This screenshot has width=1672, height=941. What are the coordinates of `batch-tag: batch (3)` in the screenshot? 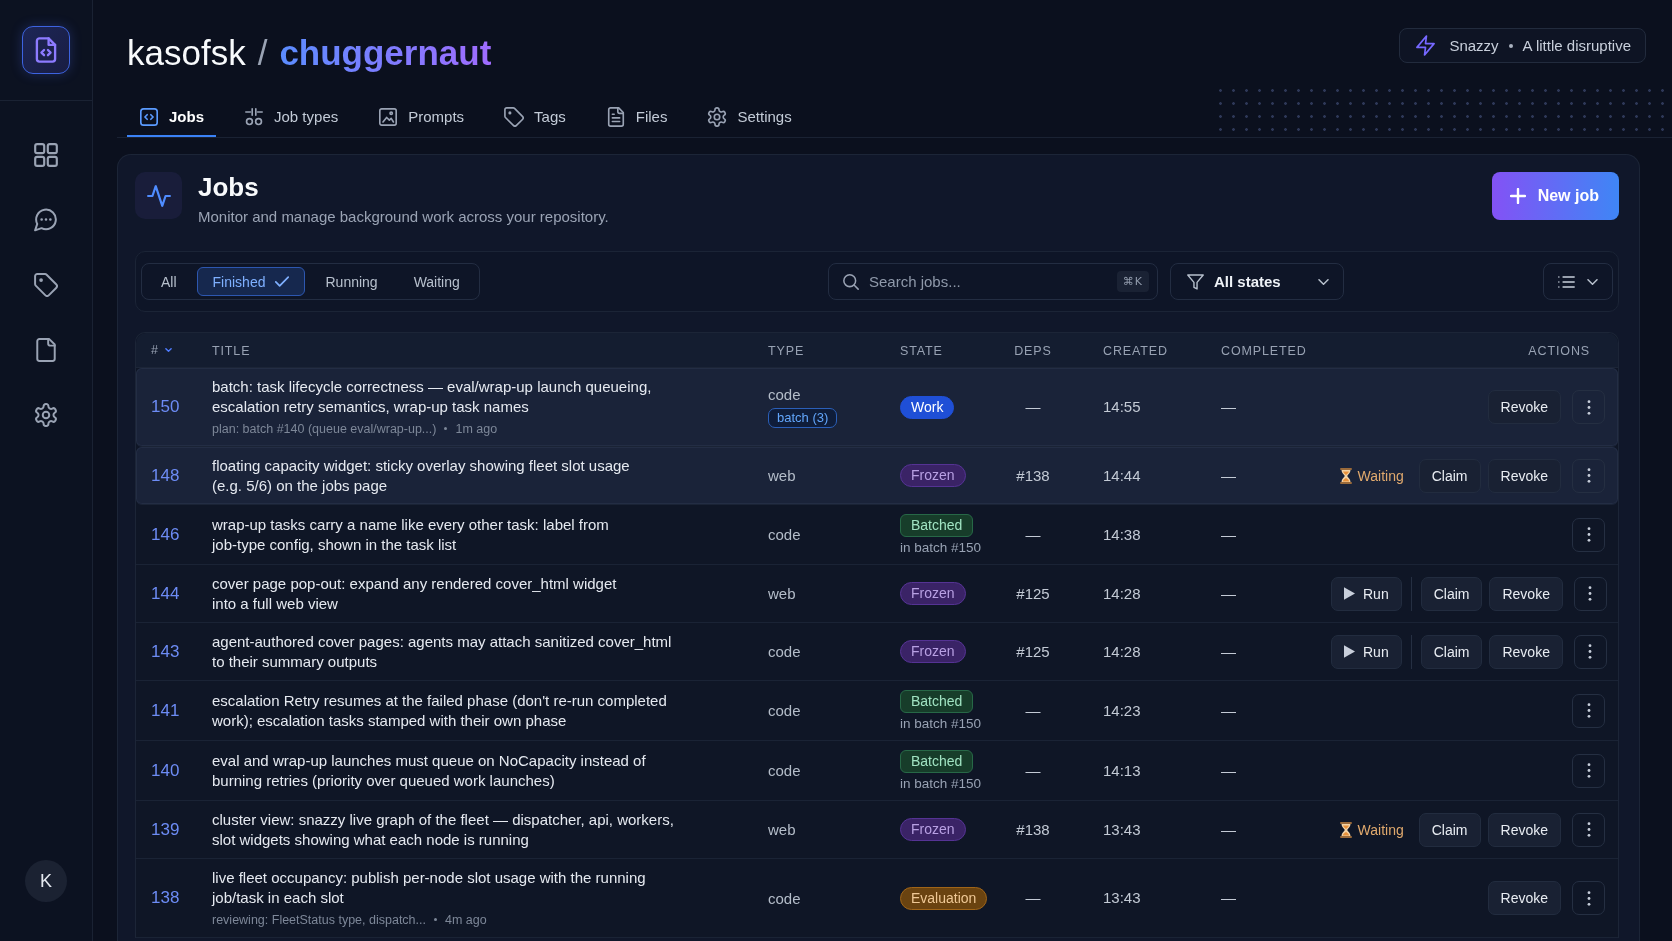 It's located at (803, 418).